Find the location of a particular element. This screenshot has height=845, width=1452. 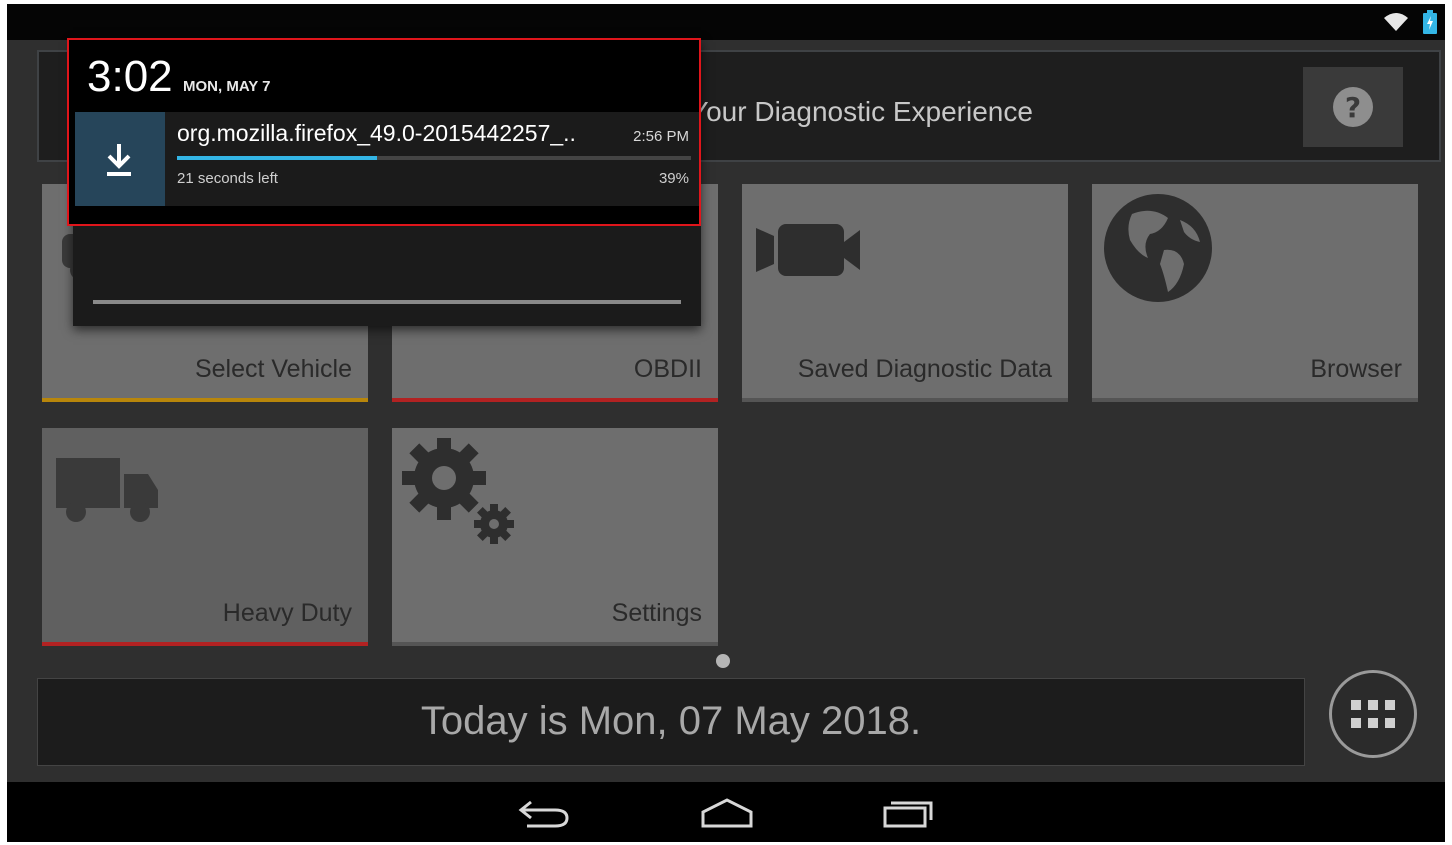

video-camera-icon is located at coordinates (808, 250).